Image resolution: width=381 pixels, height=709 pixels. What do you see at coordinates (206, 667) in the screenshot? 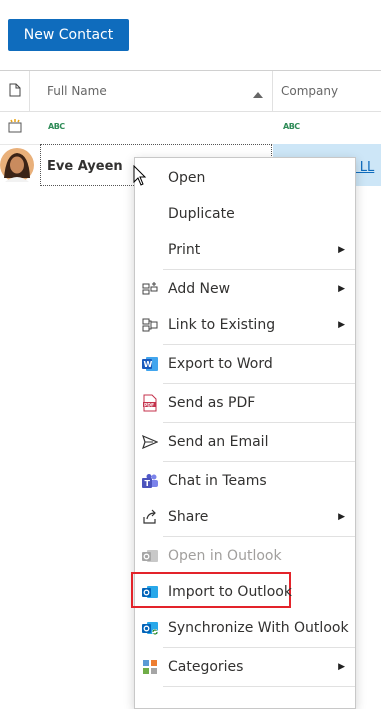
I see `menu-item-label: Categories` at bounding box center [206, 667].